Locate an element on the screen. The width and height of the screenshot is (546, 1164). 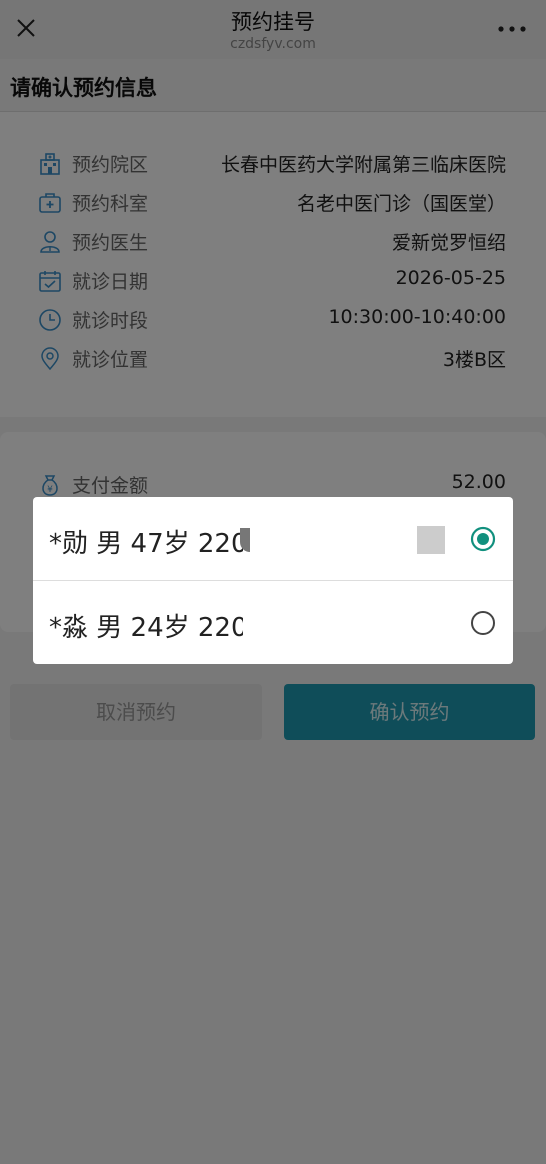
patient-option: *淼 男 24岁 220 is located at coordinates (273, 622).